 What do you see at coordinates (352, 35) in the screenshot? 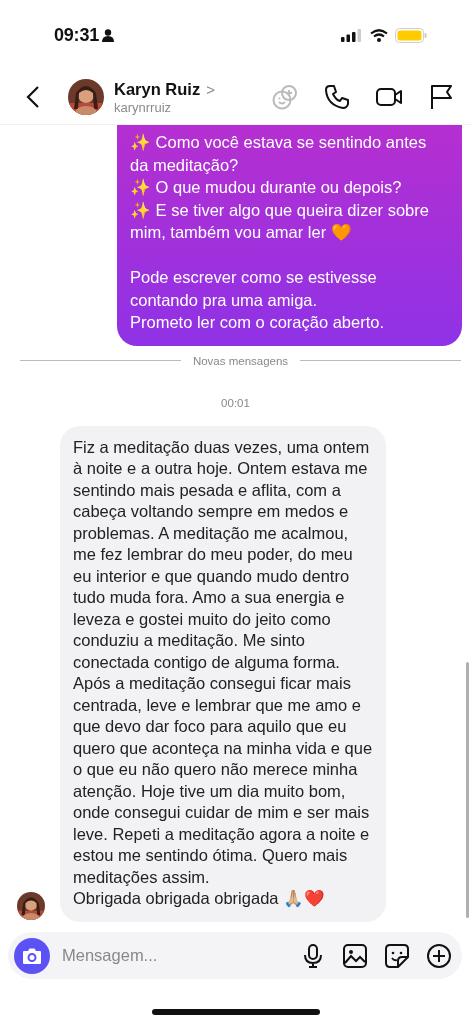
I see `signal-icon` at bounding box center [352, 35].